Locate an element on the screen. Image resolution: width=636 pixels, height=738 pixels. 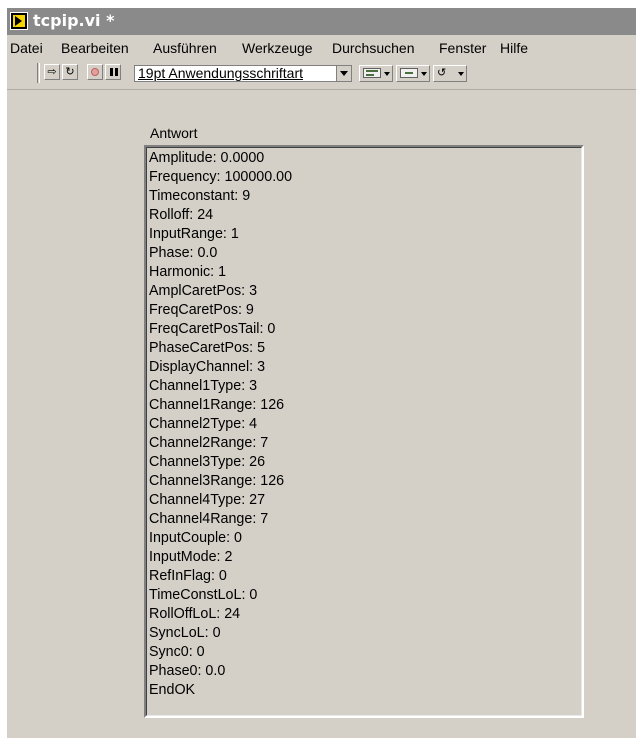
antwort-line: DisplayChannel: 3 is located at coordinates (207, 367).